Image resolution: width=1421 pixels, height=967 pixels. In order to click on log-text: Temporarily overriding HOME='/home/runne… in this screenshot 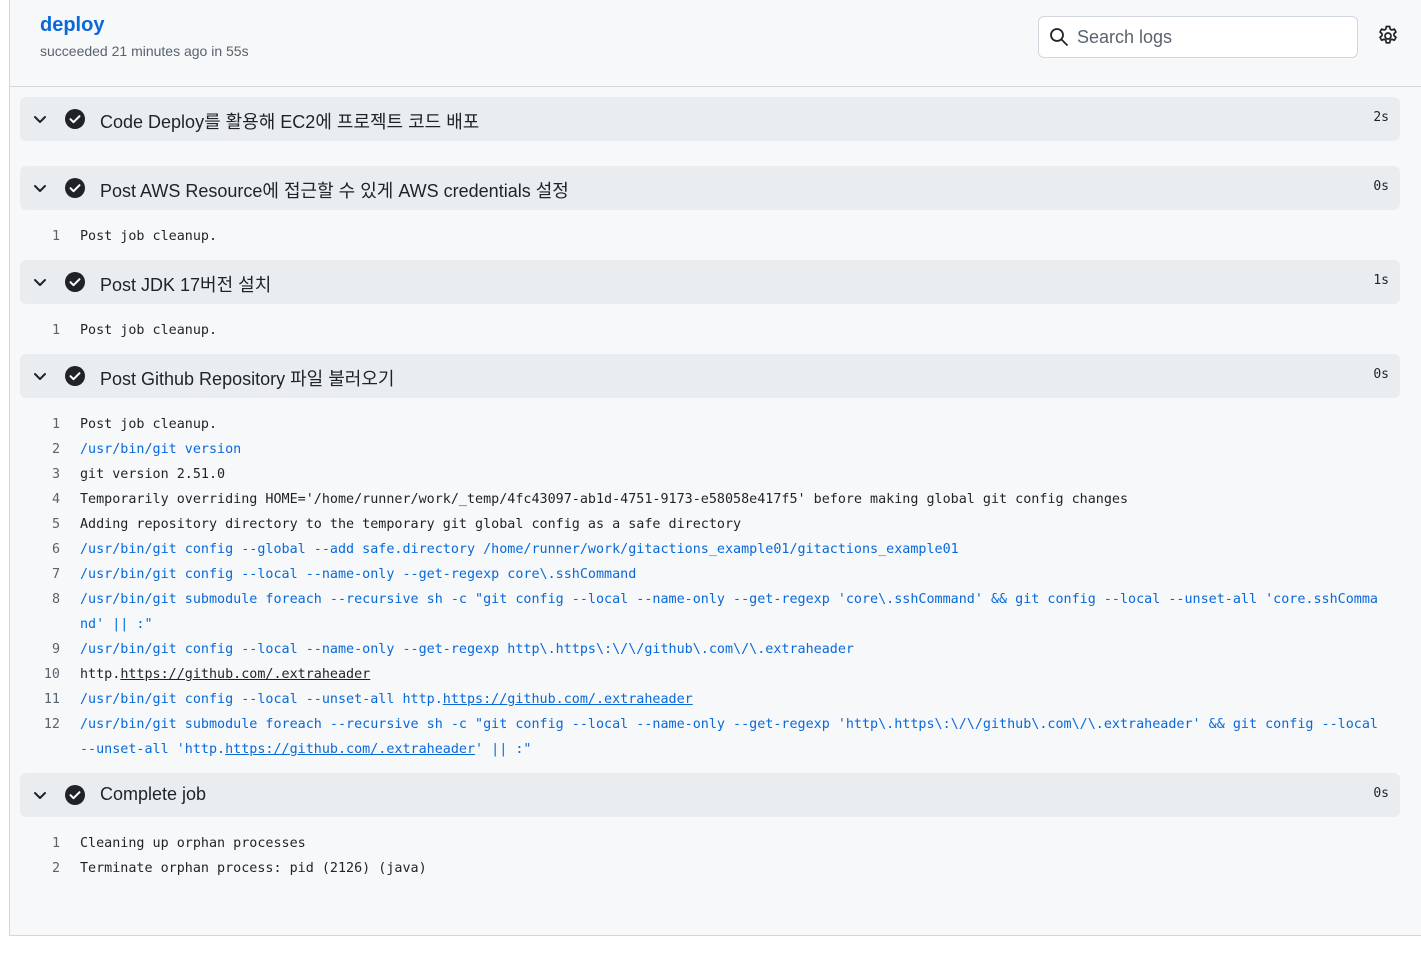, I will do `click(604, 499)`.